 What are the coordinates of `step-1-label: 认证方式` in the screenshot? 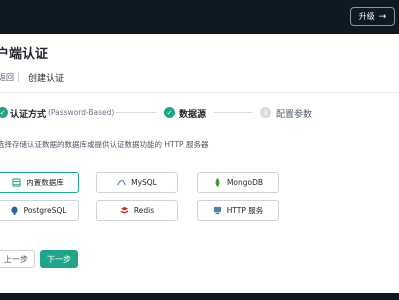 It's located at (28, 115).